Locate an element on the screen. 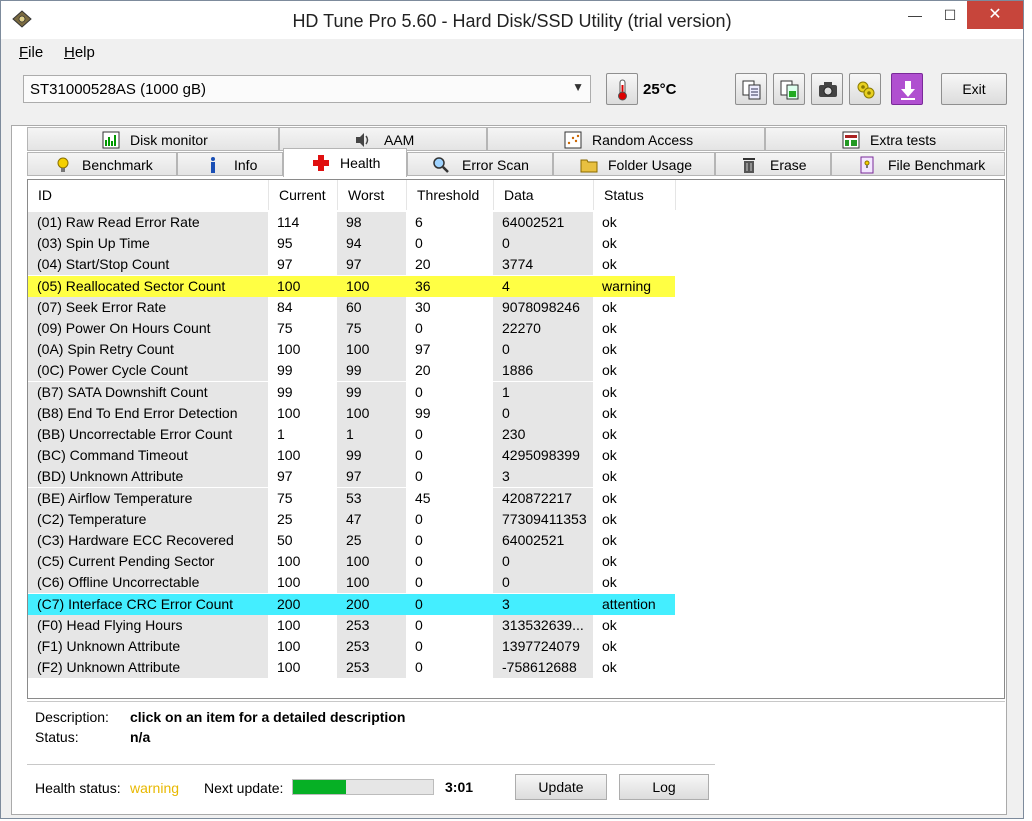 The height and width of the screenshot is (821, 1032). tab-random-access: Random Access is located at coordinates (626, 139).